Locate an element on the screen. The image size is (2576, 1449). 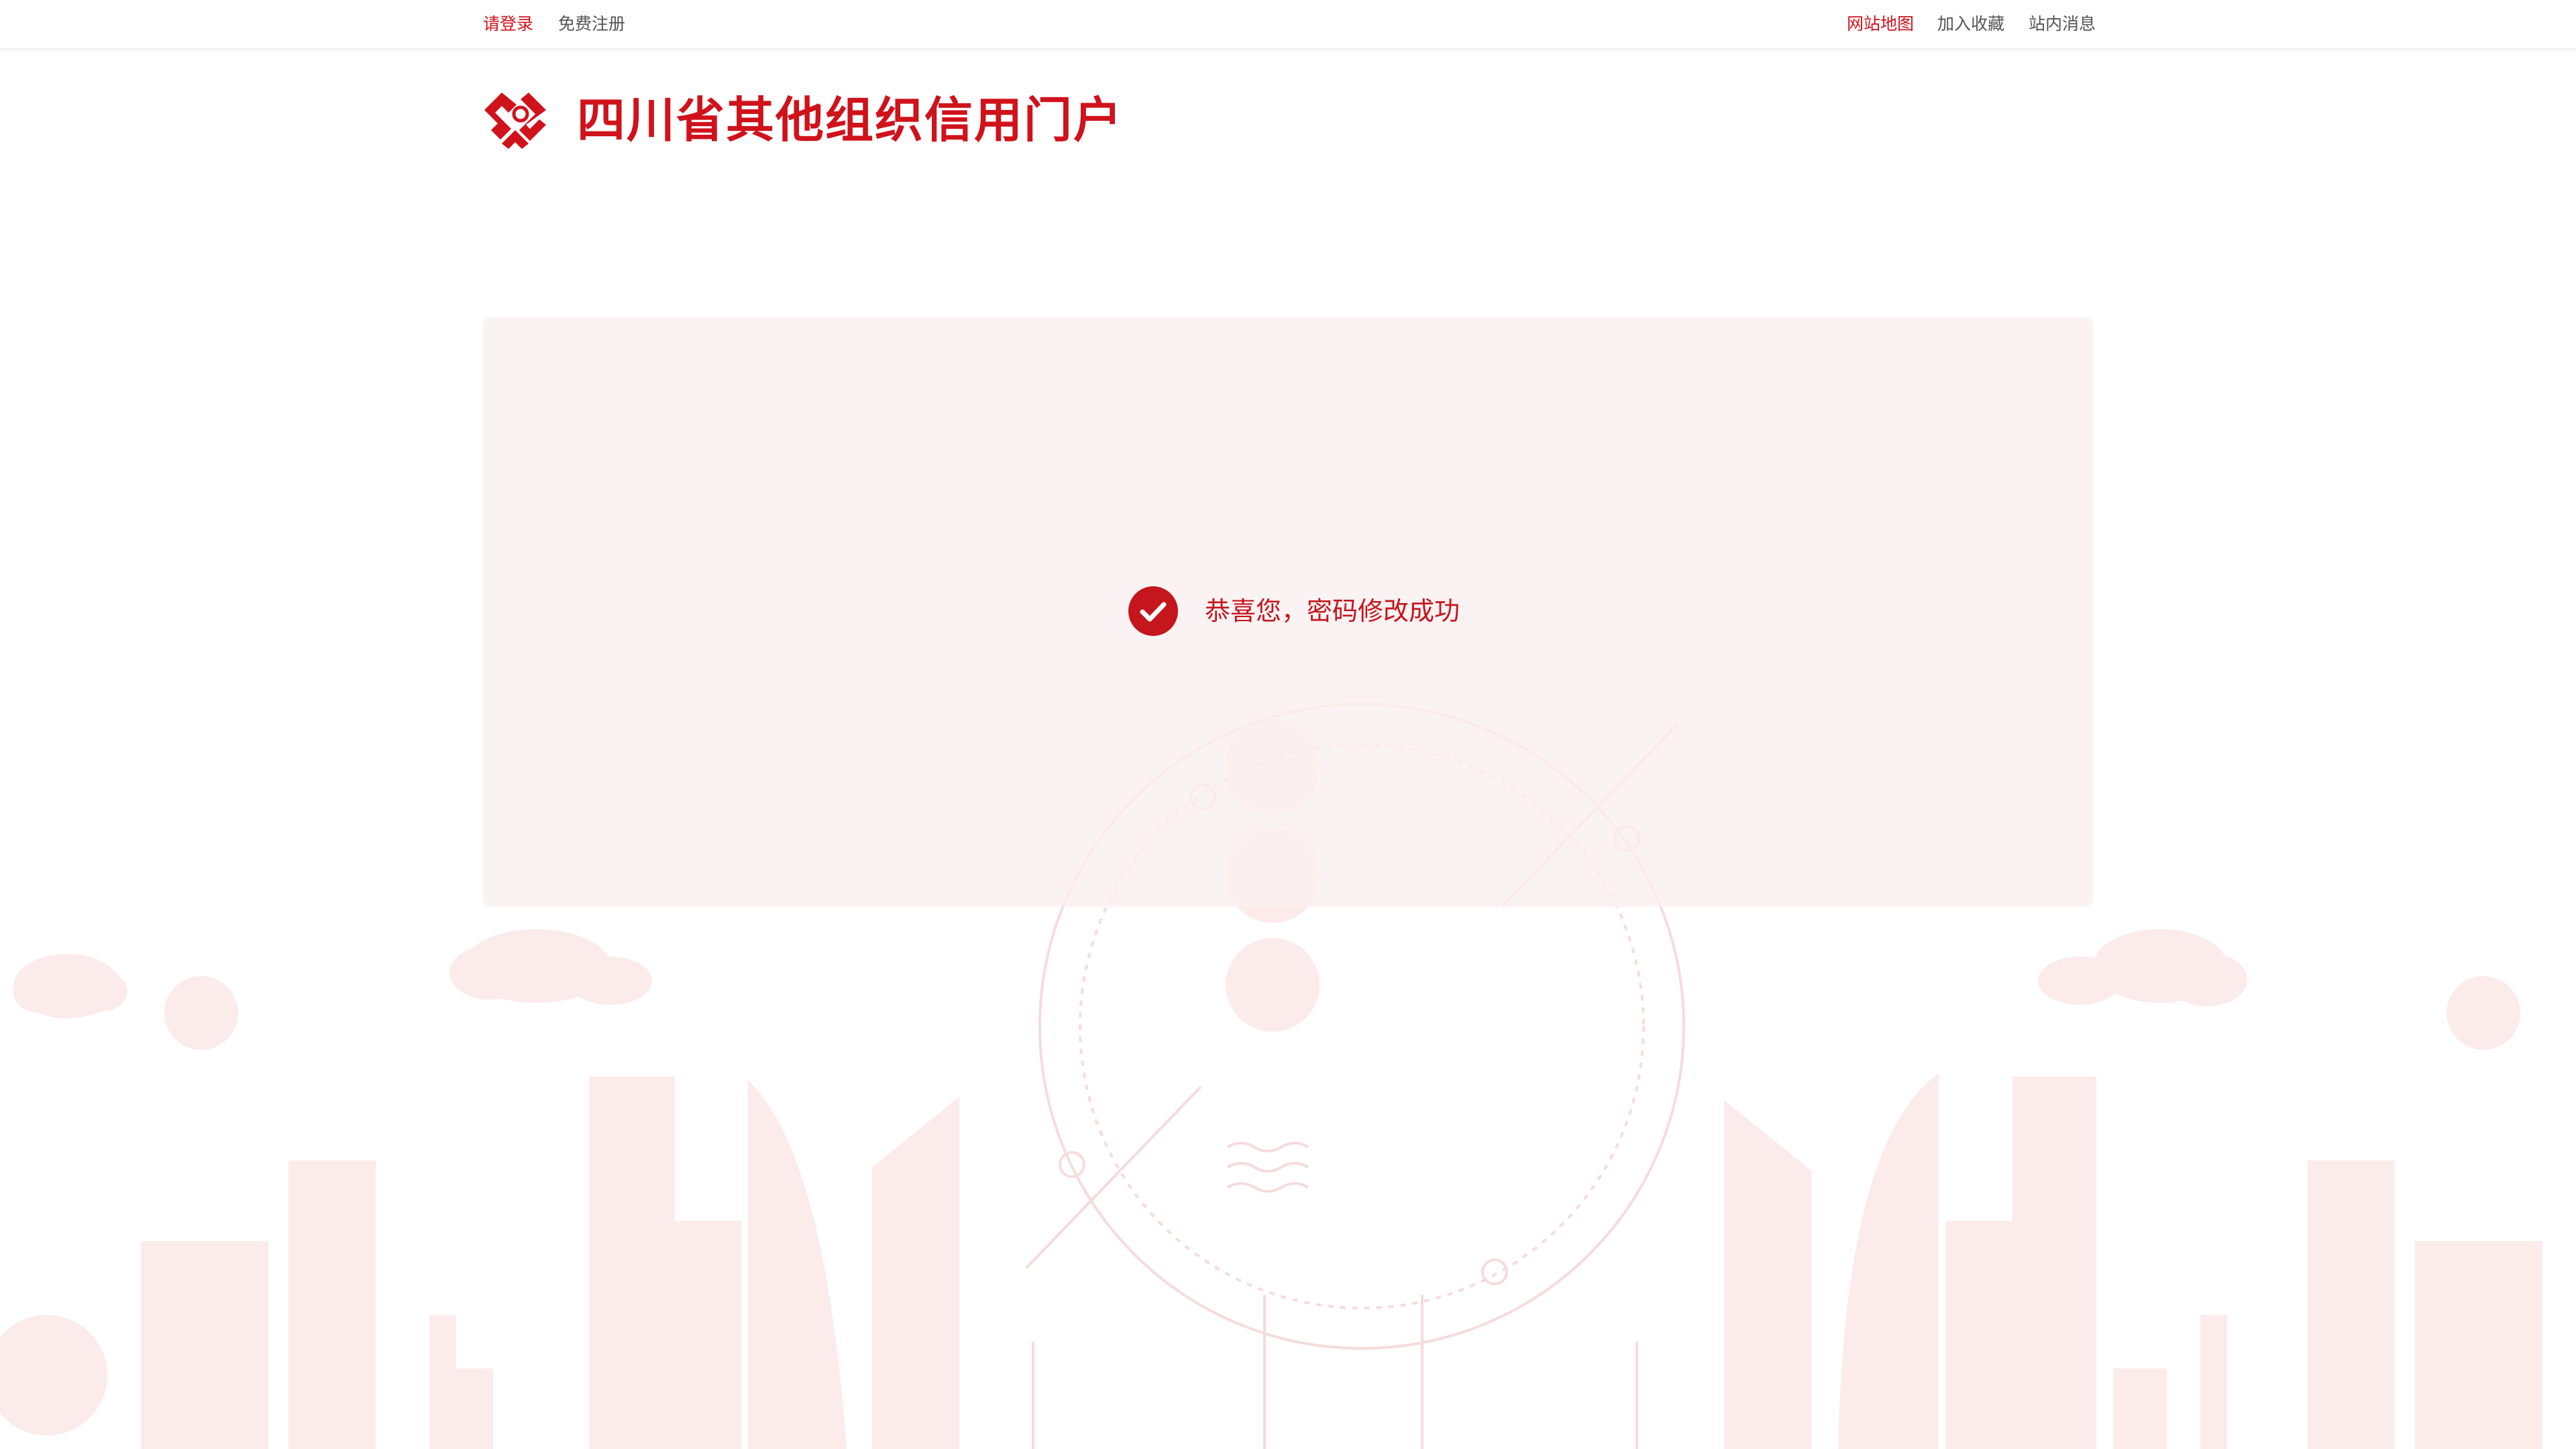
sitemap-link: 网站地图 is located at coordinates (1880, 24).